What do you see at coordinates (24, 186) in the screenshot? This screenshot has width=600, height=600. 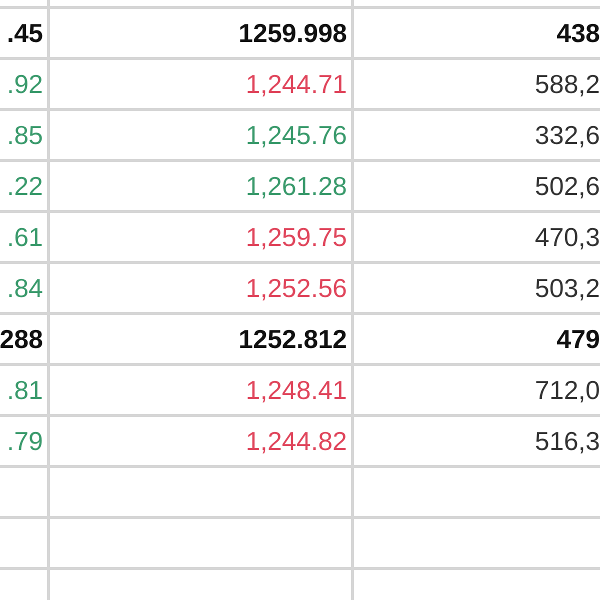 I see `table-cell: .22` at bounding box center [24, 186].